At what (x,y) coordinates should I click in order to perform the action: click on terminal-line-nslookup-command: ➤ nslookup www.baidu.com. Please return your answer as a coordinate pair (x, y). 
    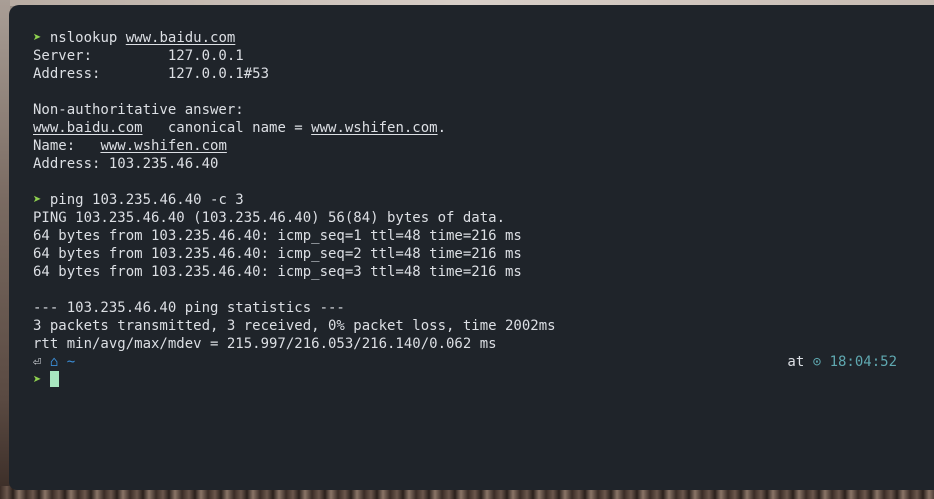
    Looking at the image, I should click on (483, 38).